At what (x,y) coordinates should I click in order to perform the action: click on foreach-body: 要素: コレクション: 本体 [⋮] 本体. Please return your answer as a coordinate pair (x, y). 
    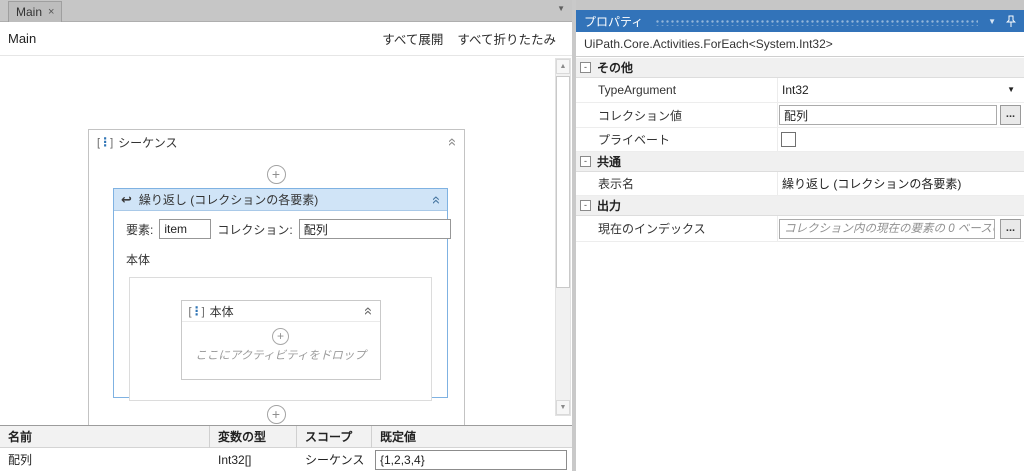
    Looking at the image, I should click on (282, 306).